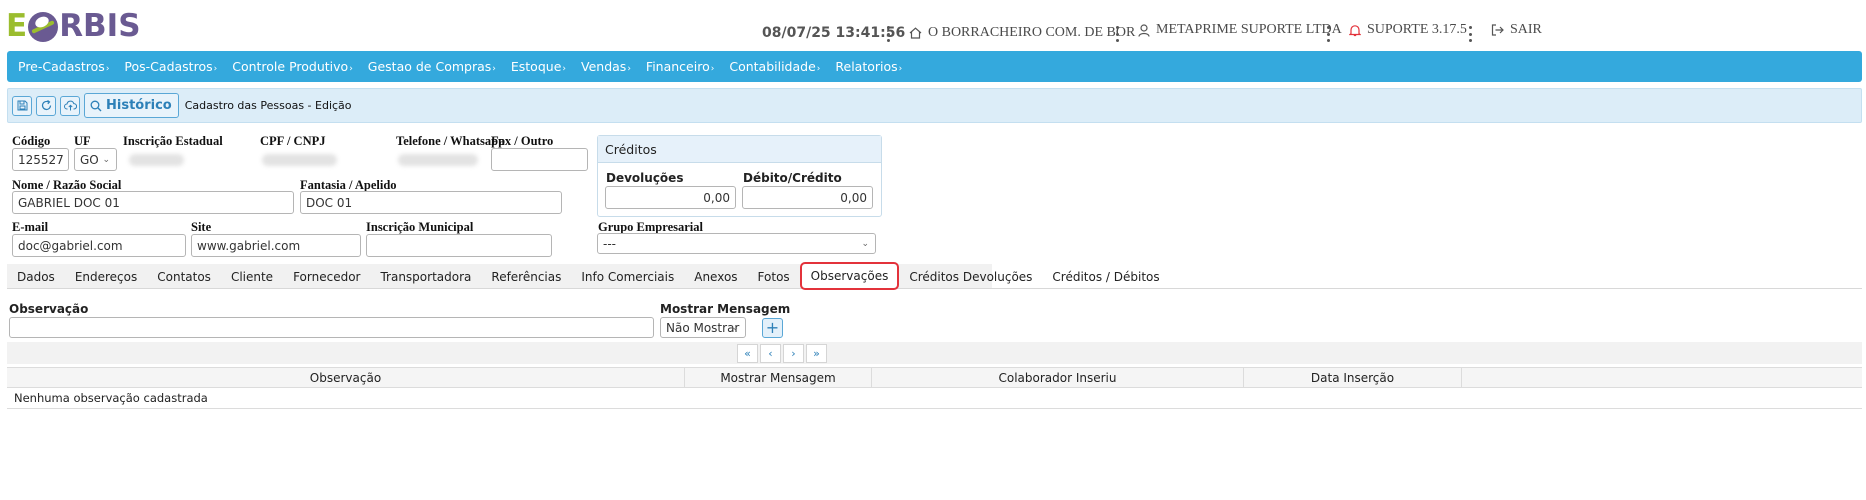 The height and width of the screenshot is (500, 1866). What do you see at coordinates (99, 245) in the screenshot?
I see `email-field: doc@gabriel.com` at bounding box center [99, 245].